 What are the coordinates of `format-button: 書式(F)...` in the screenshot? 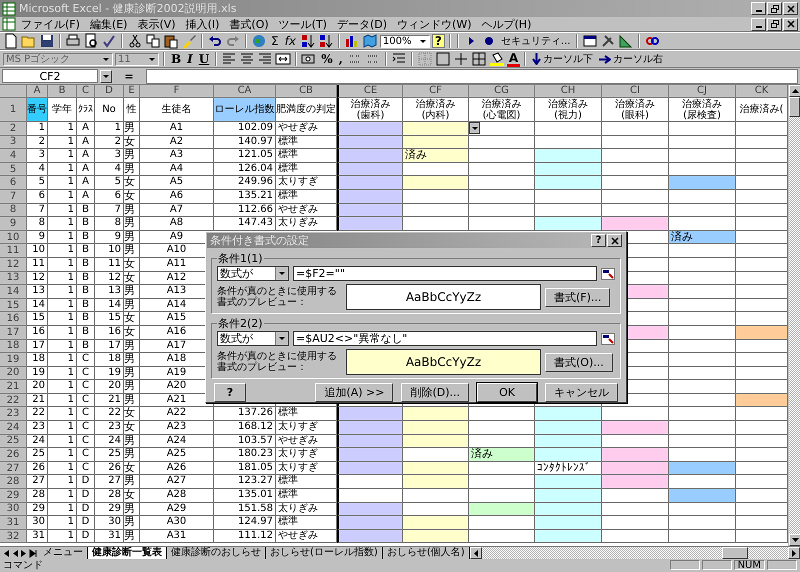 It's located at (577, 297).